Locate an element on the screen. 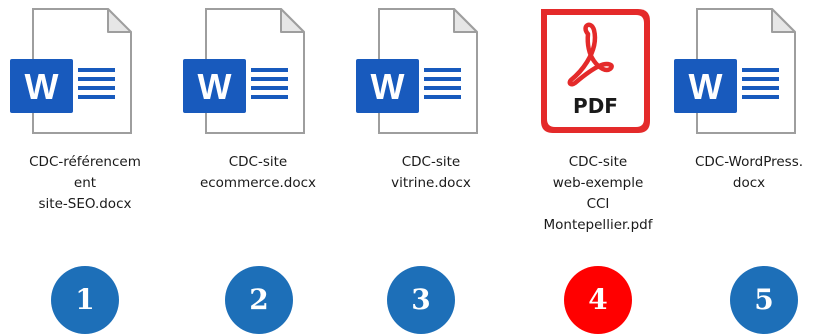  file-name-label: CDC-WordPress. docx is located at coordinates (749, 173).